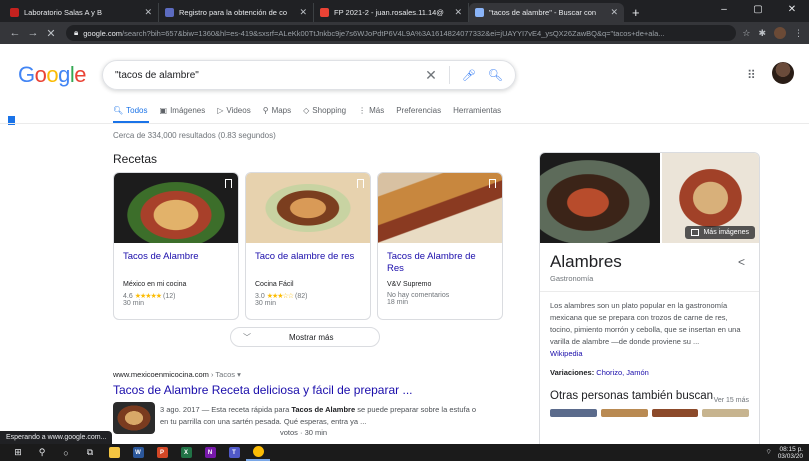  Describe the element at coordinates (234, 452) in the screenshot. I see `taskbar-item: T` at that location.